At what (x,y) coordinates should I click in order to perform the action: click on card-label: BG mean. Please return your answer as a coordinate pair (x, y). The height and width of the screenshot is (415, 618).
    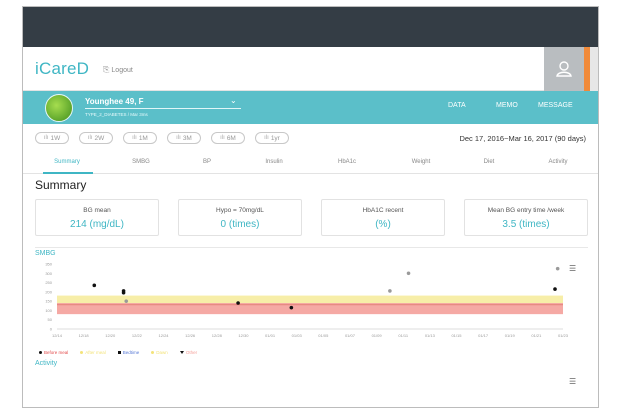
    Looking at the image, I should click on (97, 210).